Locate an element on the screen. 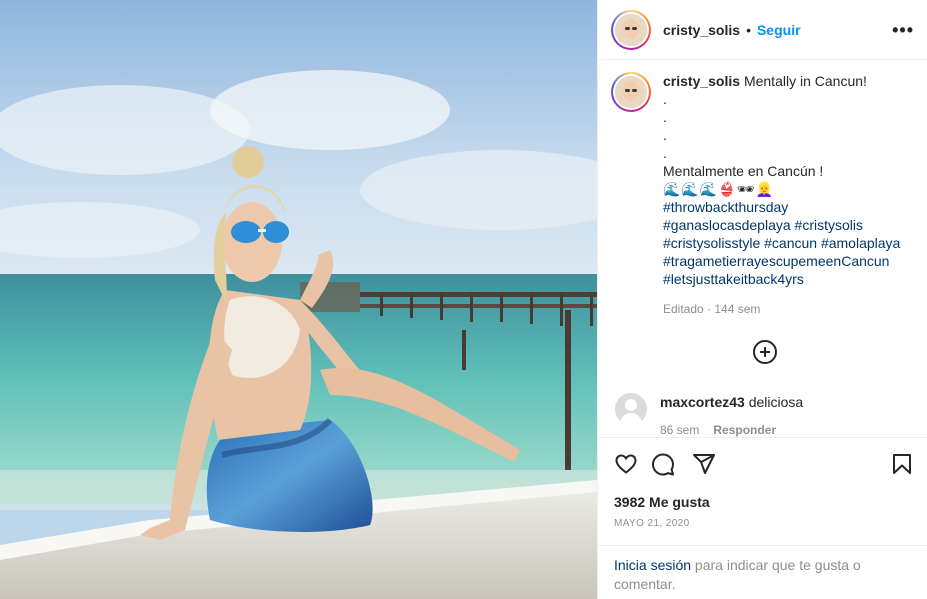  caption-avatar is located at coordinates (631, 92).